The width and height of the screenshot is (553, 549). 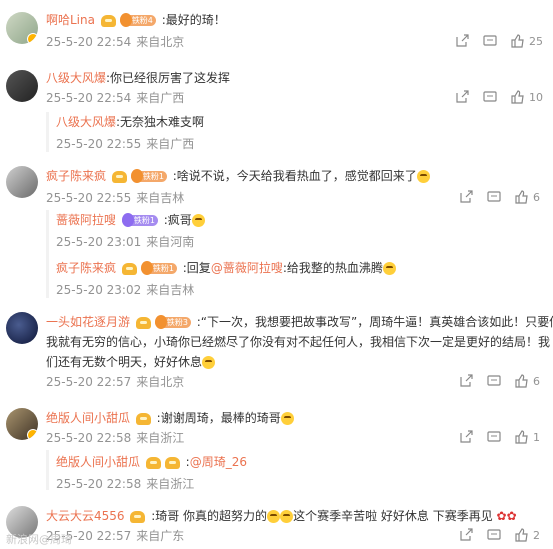 What do you see at coordinates (536, 41) in the screenshot?
I see `like-count: 25` at bounding box center [536, 41].